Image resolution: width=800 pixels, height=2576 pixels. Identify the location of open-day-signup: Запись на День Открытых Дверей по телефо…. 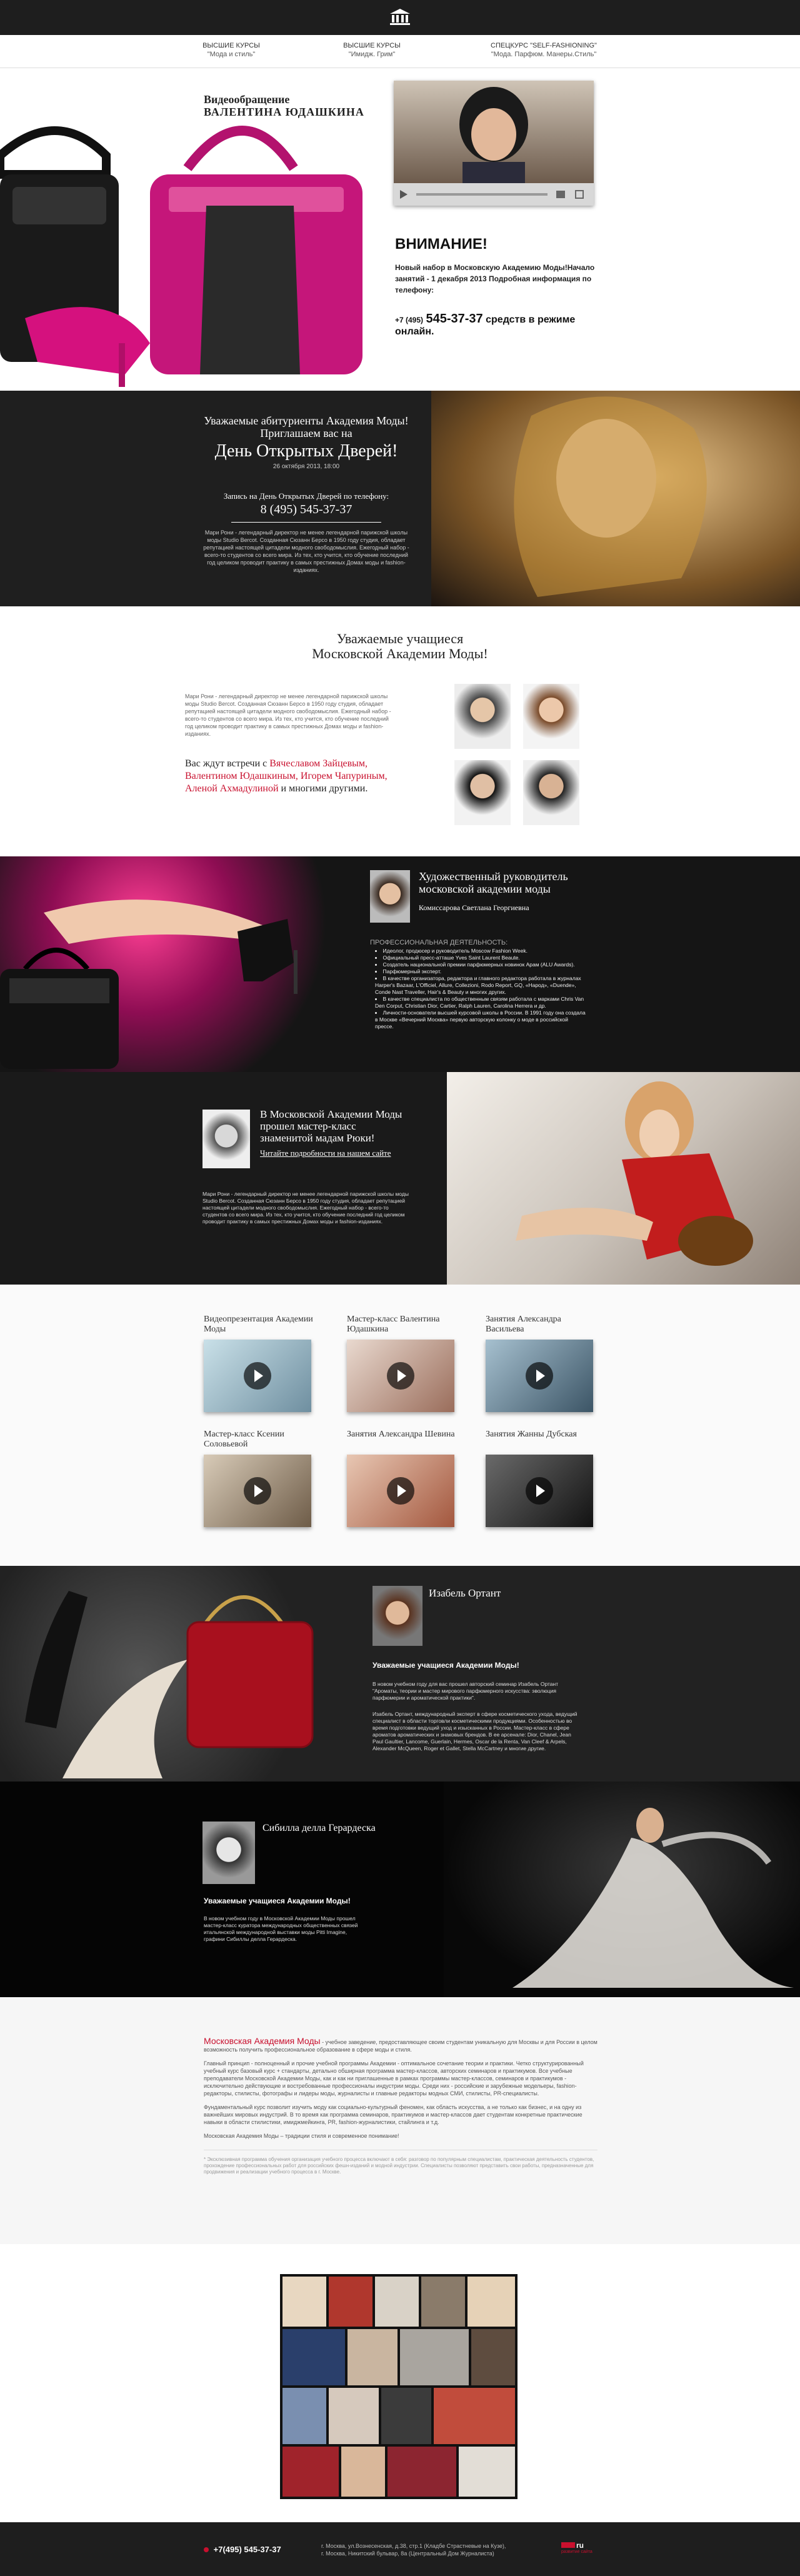
(306, 496).